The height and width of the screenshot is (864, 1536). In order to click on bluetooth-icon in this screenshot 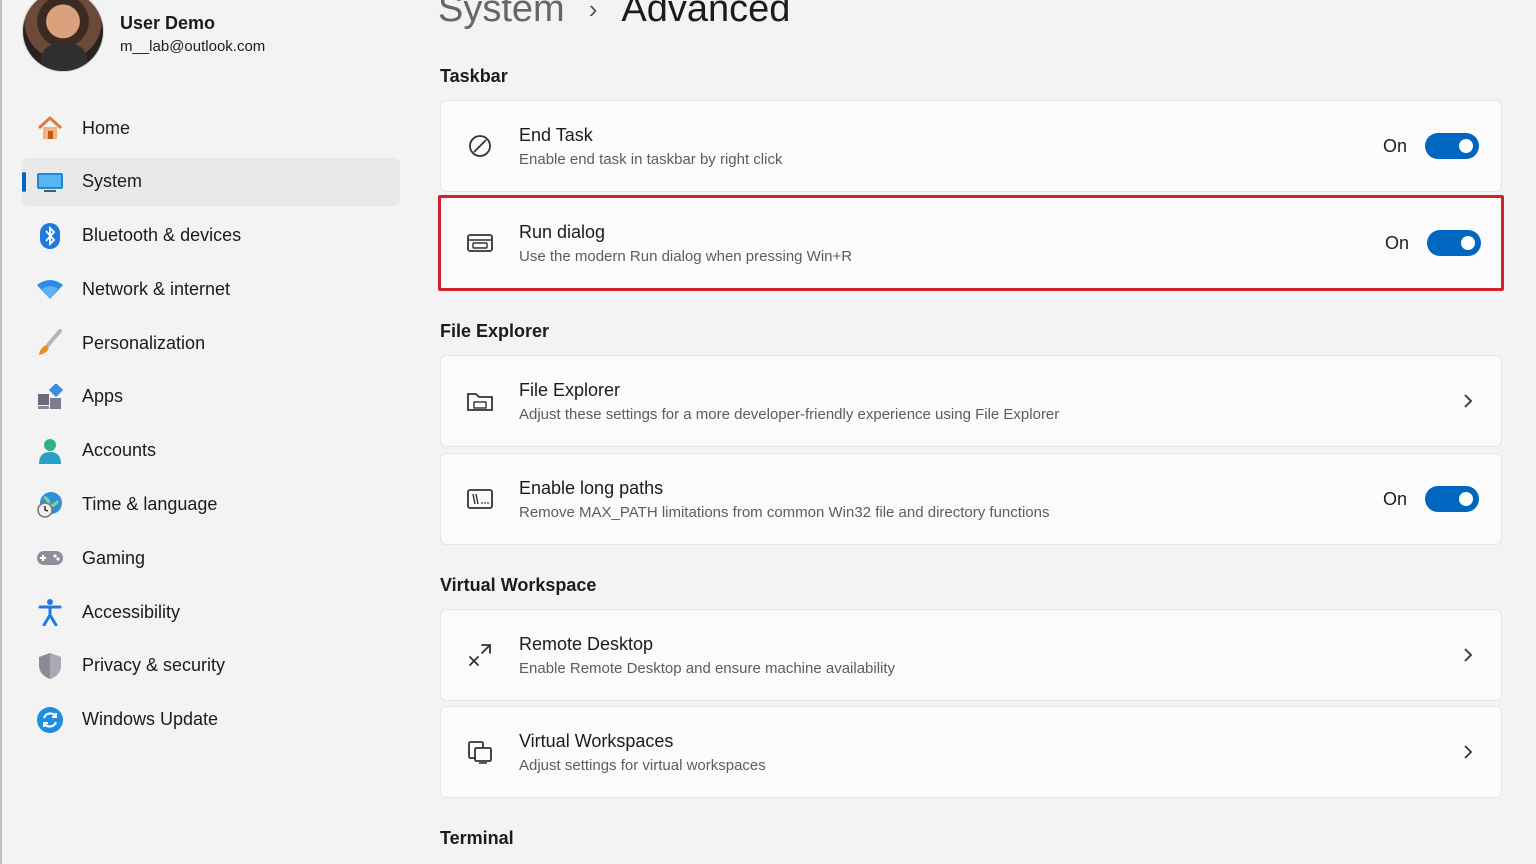, I will do `click(50, 236)`.